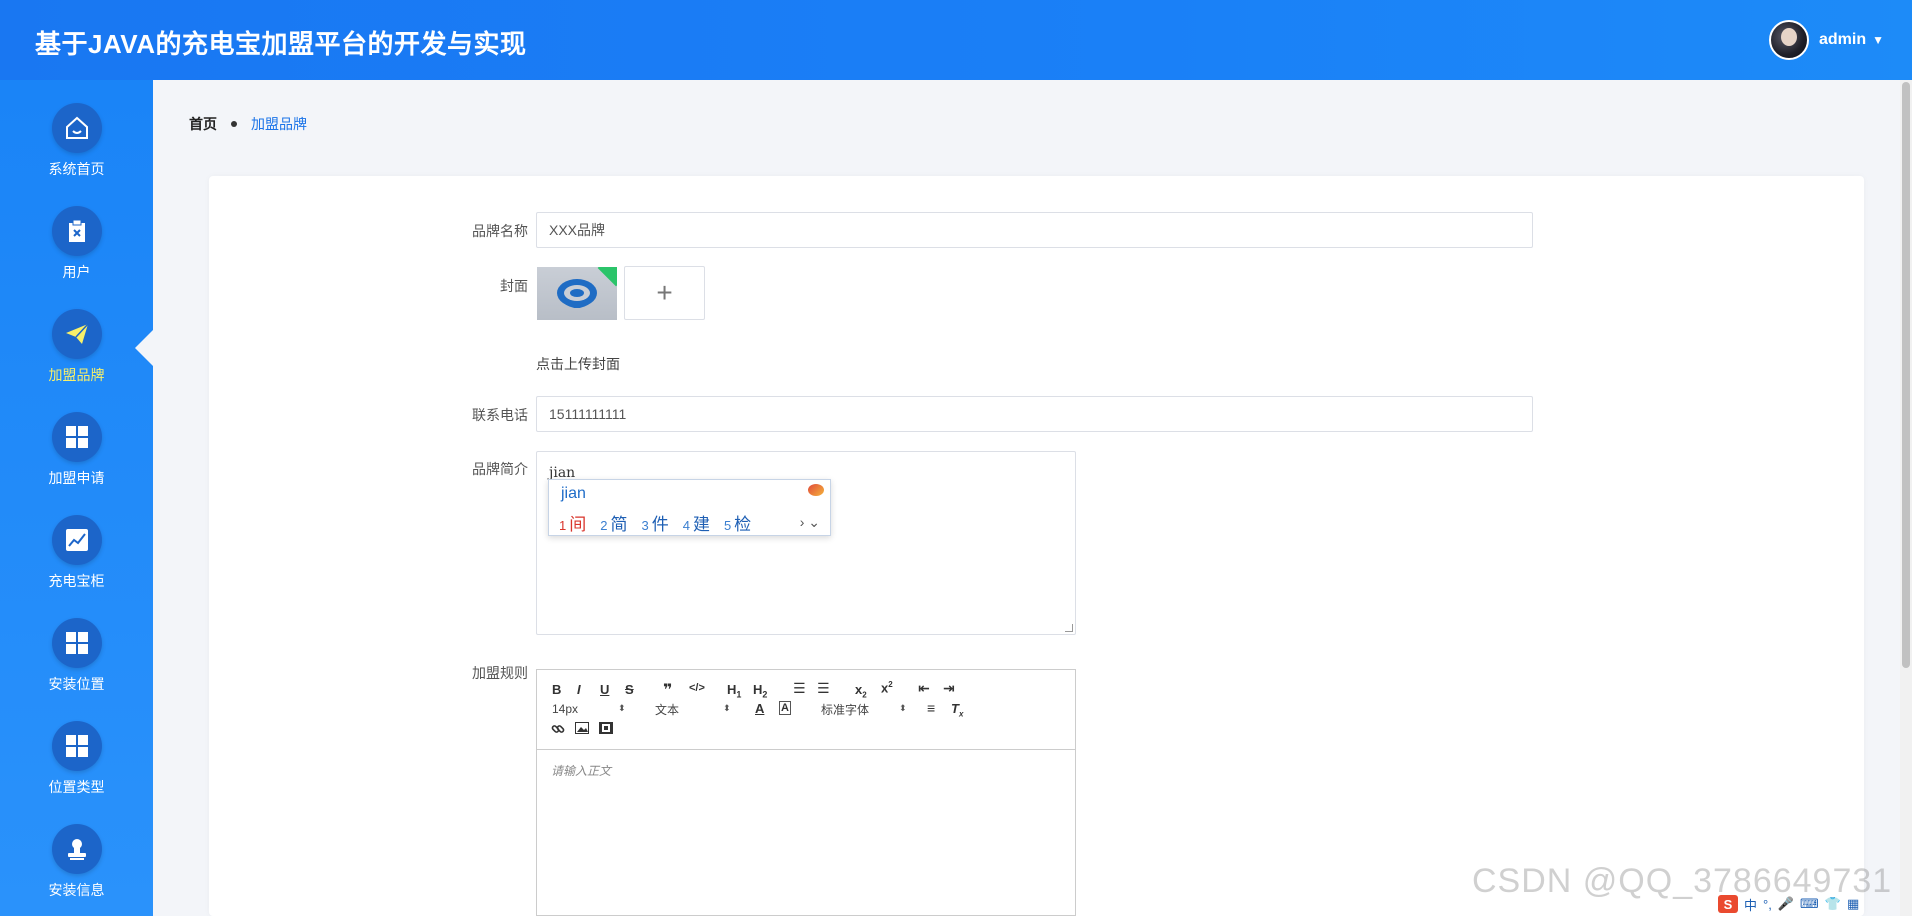  Describe the element at coordinates (76, 540) in the screenshot. I see `chart-icon` at that location.